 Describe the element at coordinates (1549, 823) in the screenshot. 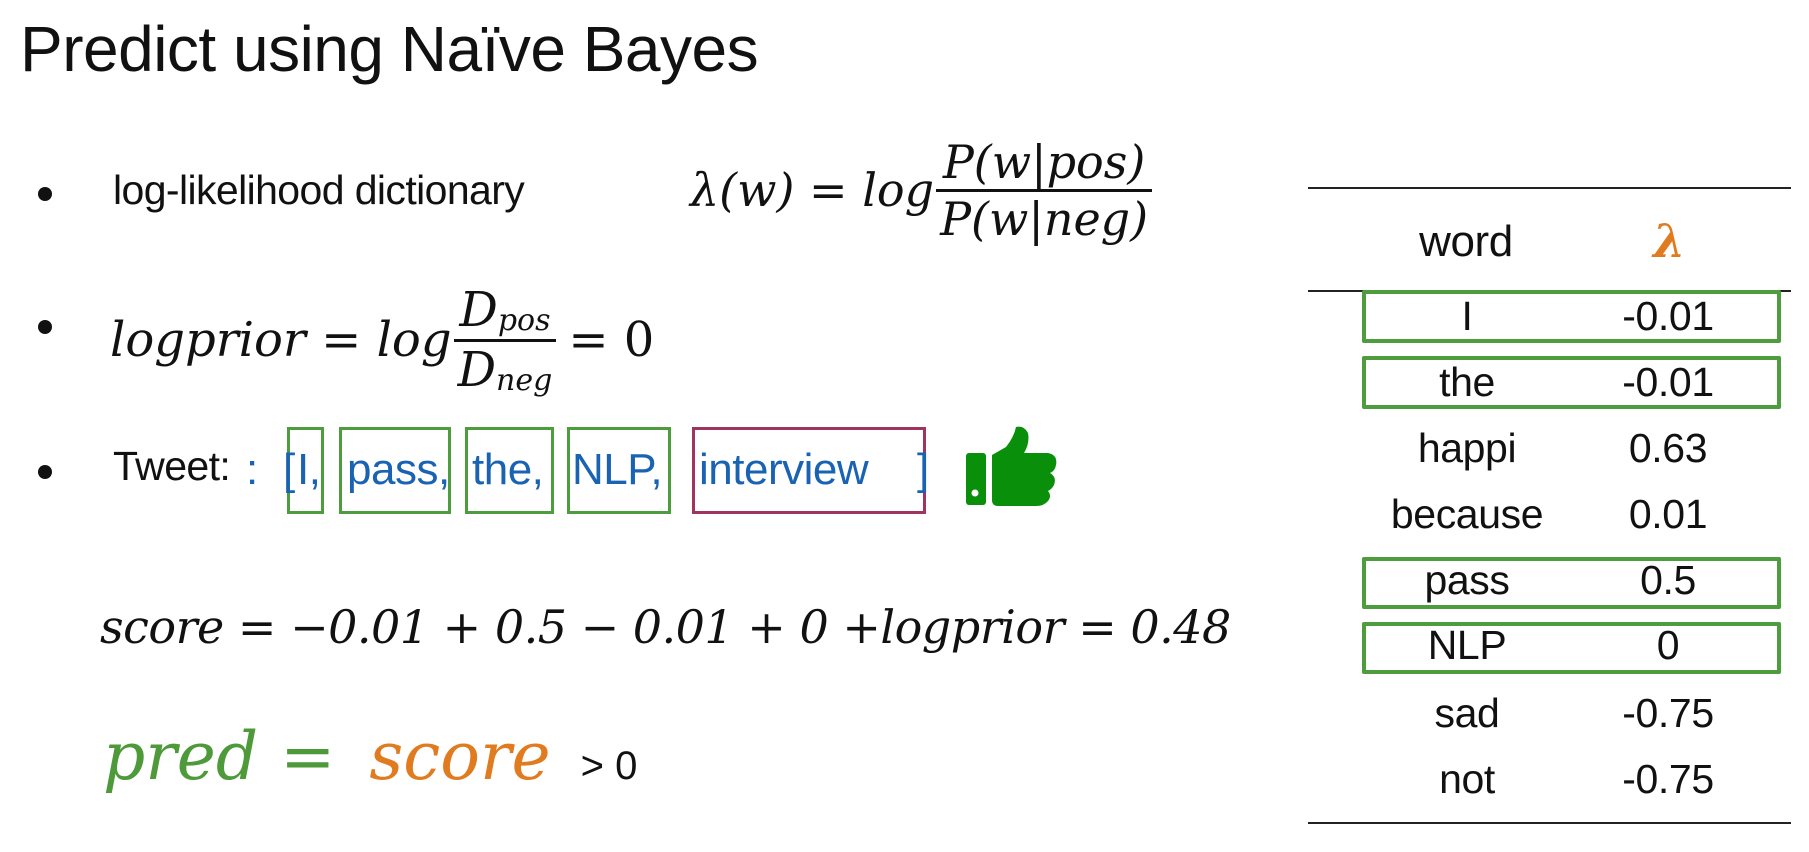

I see `table-bottom-rule` at that location.